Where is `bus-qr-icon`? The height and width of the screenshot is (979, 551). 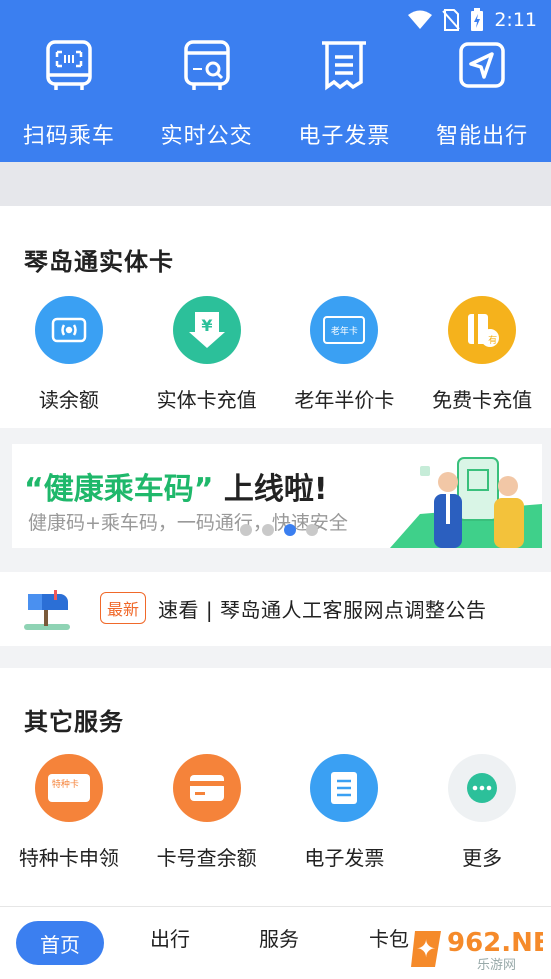
bus-qr-icon is located at coordinates (69, 66).